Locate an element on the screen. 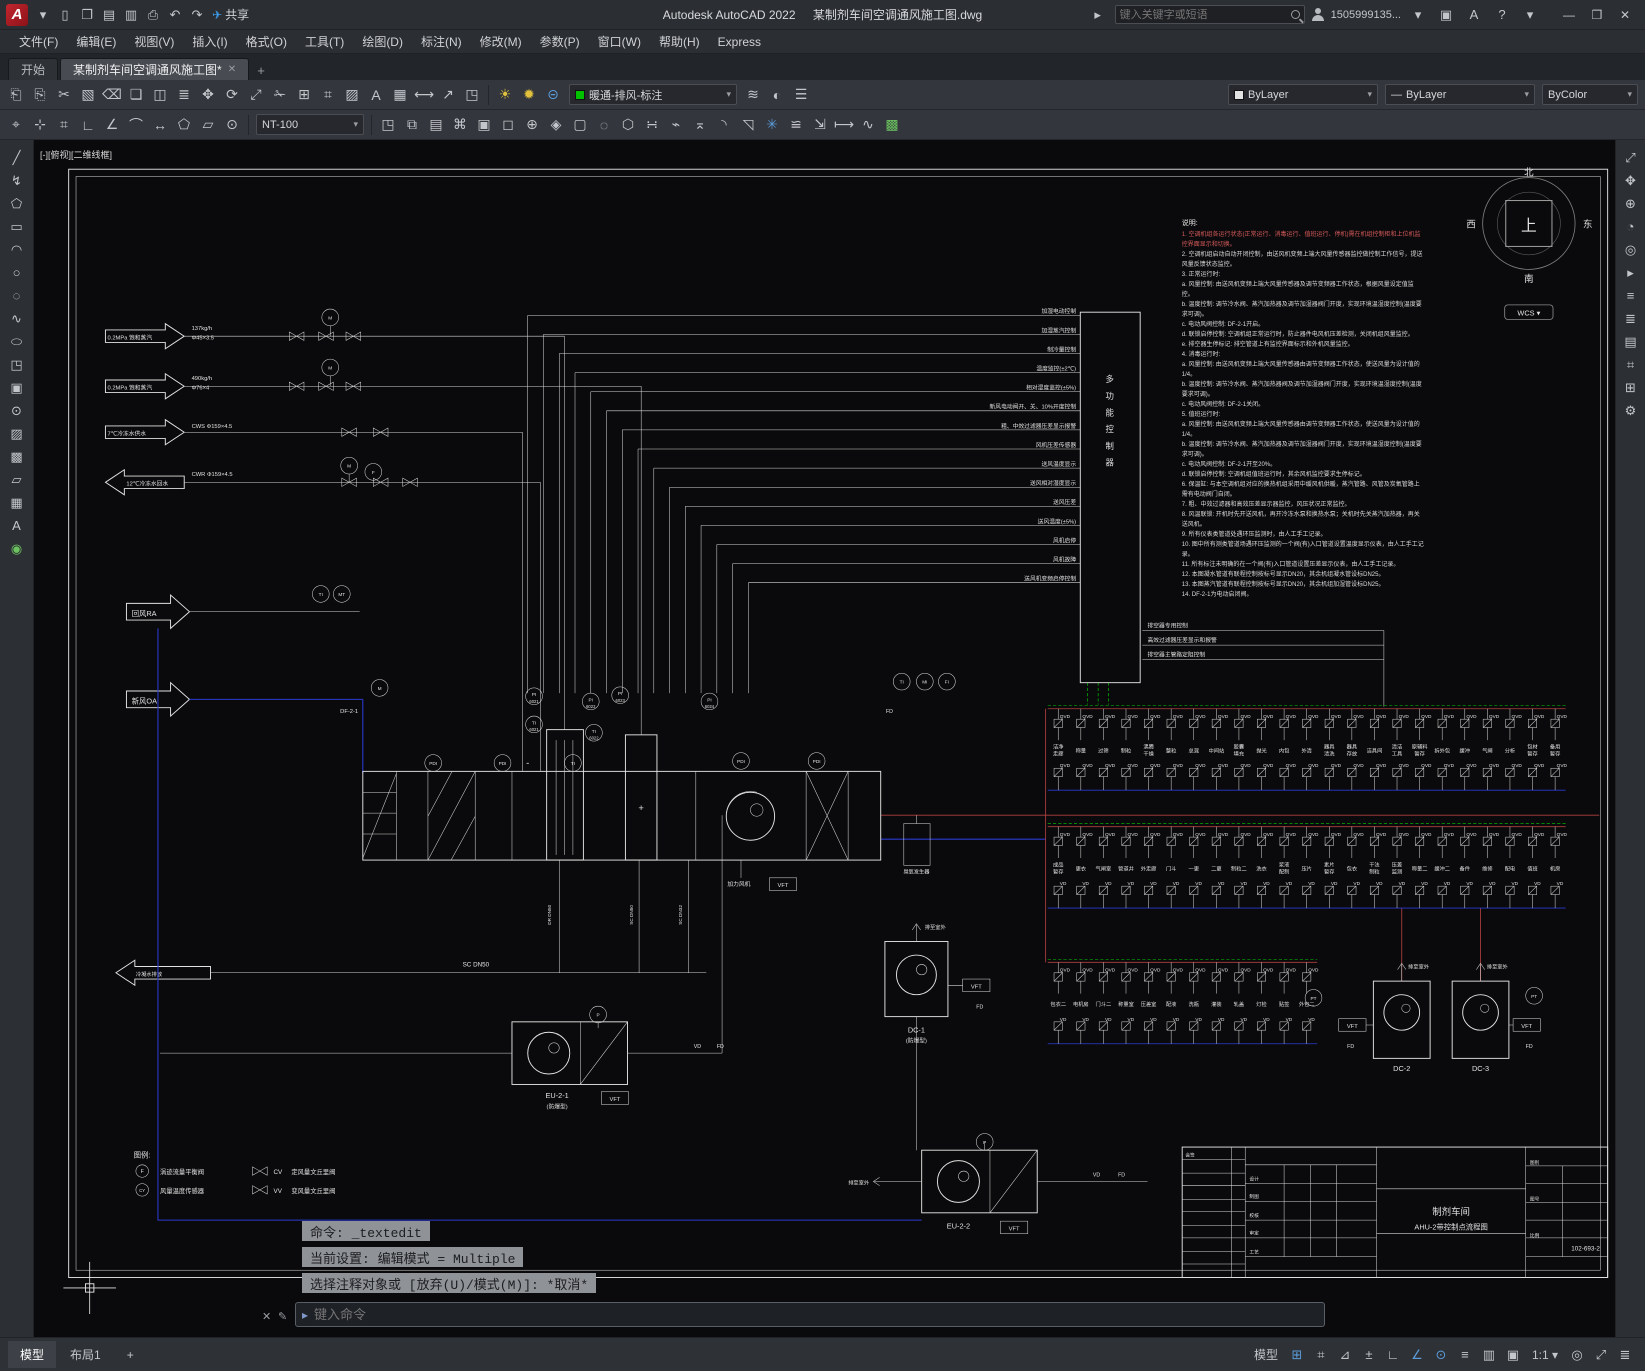 The width and height of the screenshot is (1645, 1371). help-caret-icon: ▾ is located at coordinates (1530, 15).